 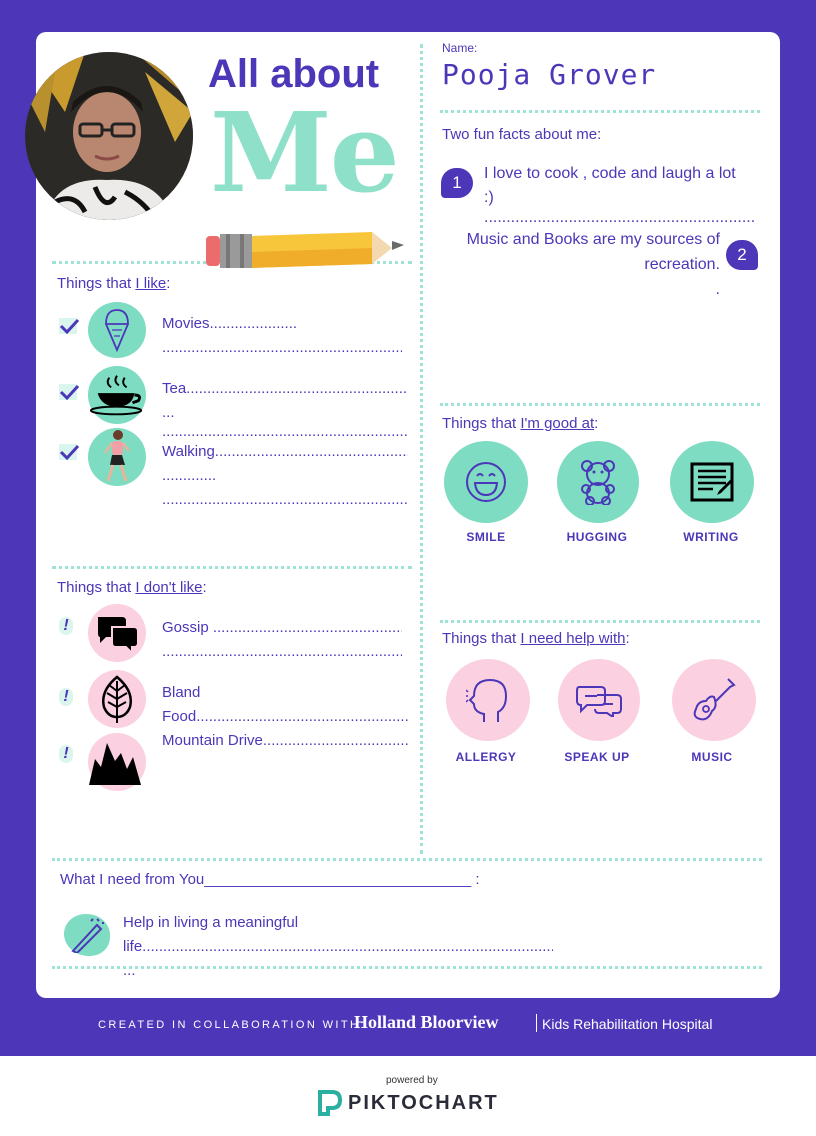 I want to click on help-label-speak-up: SPEAK UP, so click(x=597, y=757).